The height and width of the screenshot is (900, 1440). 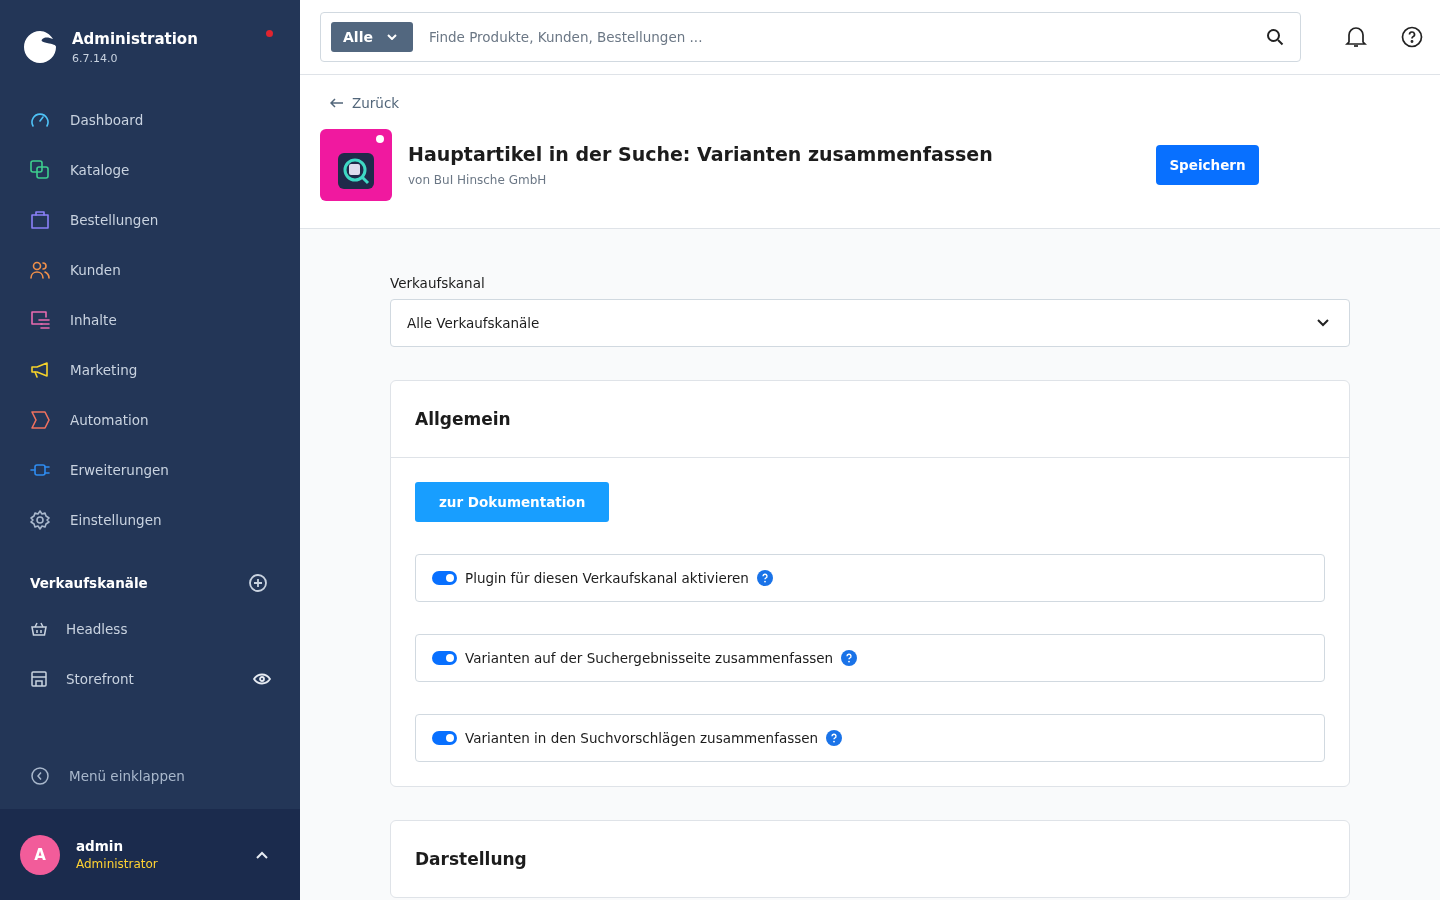 What do you see at coordinates (1412, 37) in the screenshot?
I see `help-icon` at bounding box center [1412, 37].